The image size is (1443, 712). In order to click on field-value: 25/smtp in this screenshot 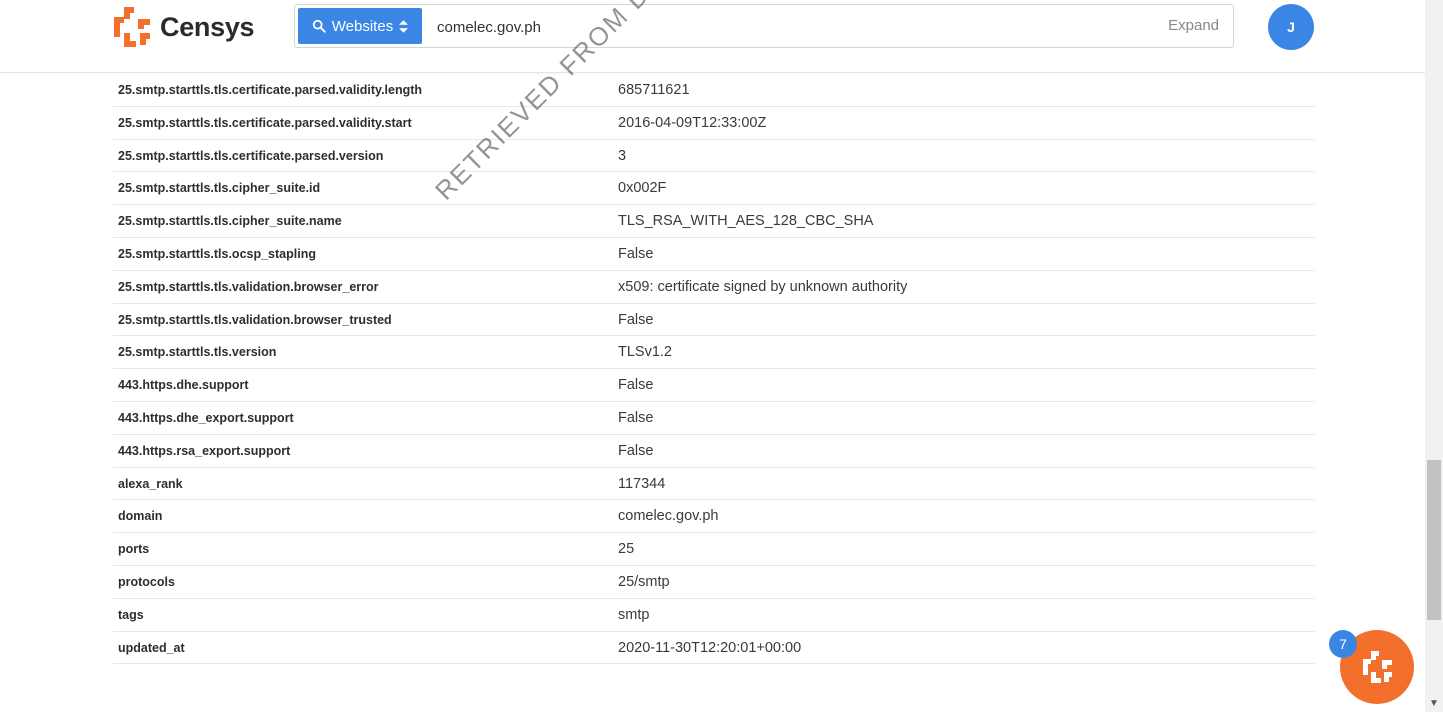, I will do `click(644, 581)`.